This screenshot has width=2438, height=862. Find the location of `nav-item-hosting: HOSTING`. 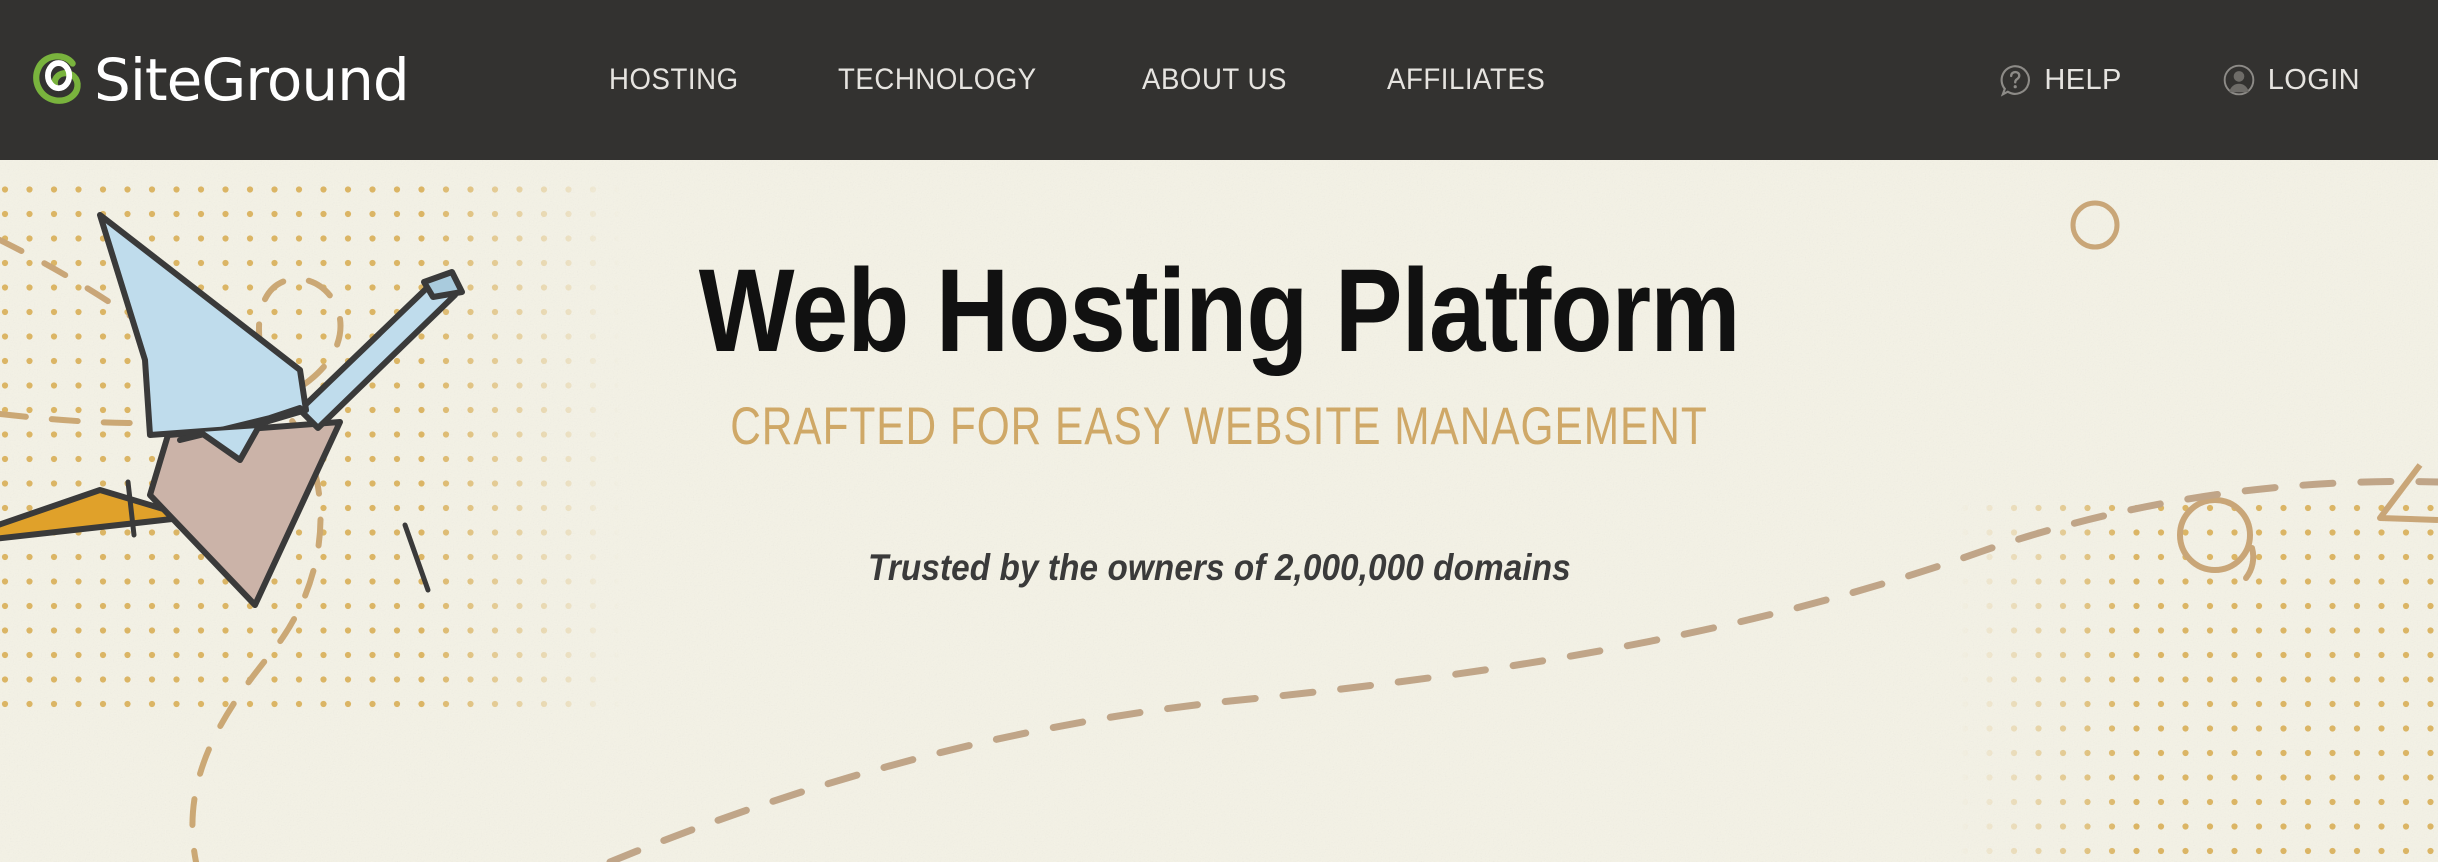

nav-item-hosting: HOSTING is located at coordinates (674, 80).